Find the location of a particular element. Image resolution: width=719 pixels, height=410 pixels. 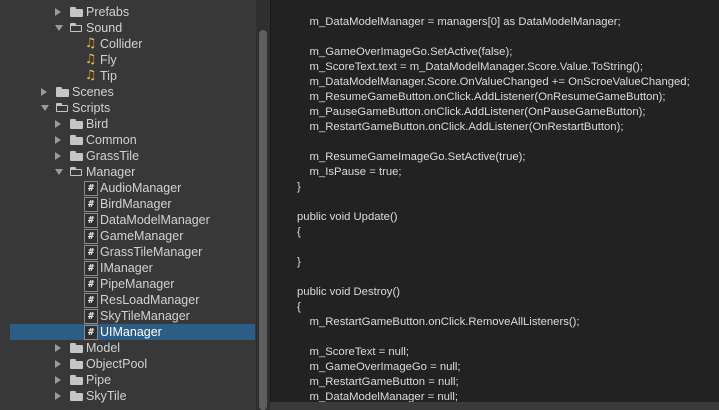

tree-item-grasstile: GrassTile is located at coordinates (128, 156).